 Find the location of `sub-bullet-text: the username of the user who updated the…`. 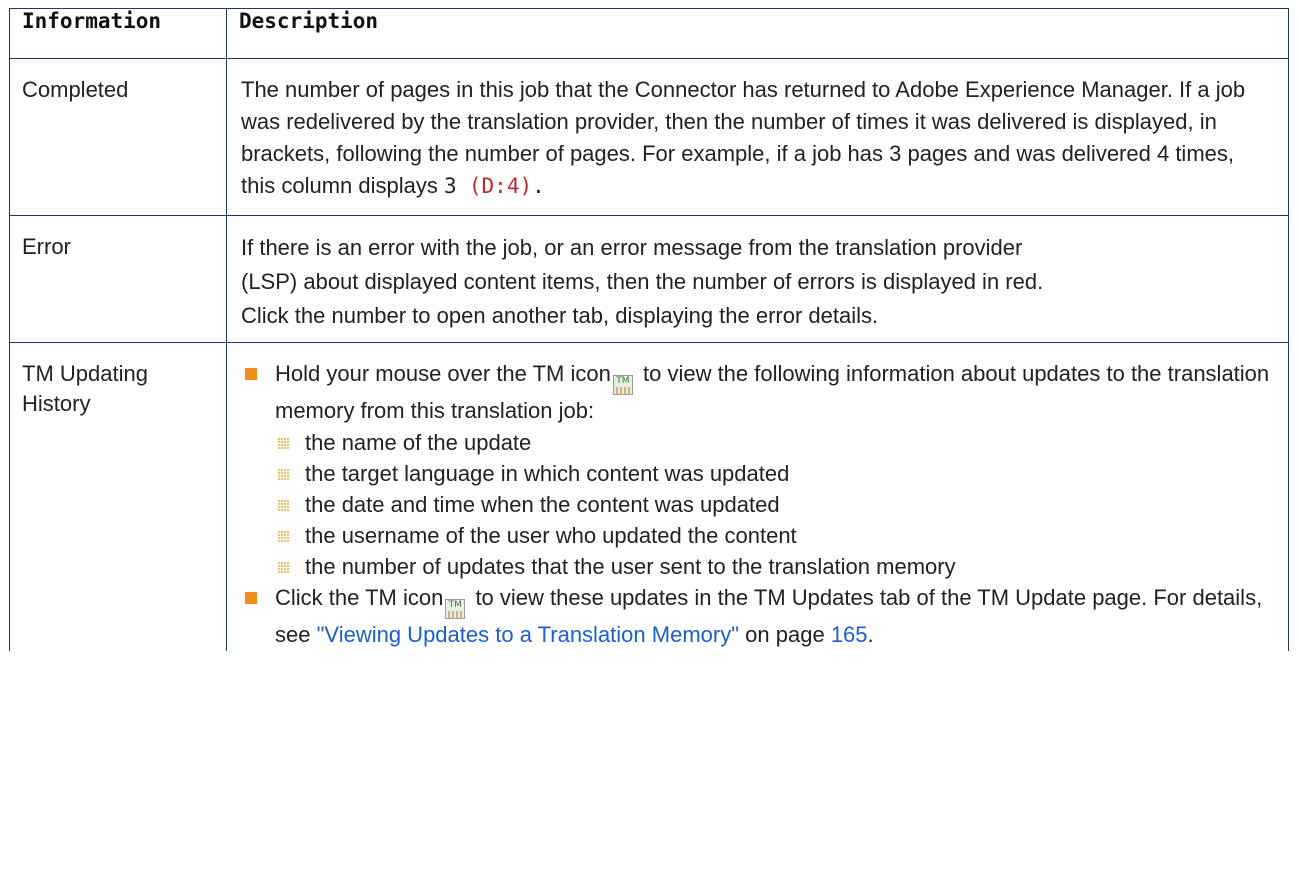

sub-bullet-text: the username of the user who updated the… is located at coordinates (551, 535).